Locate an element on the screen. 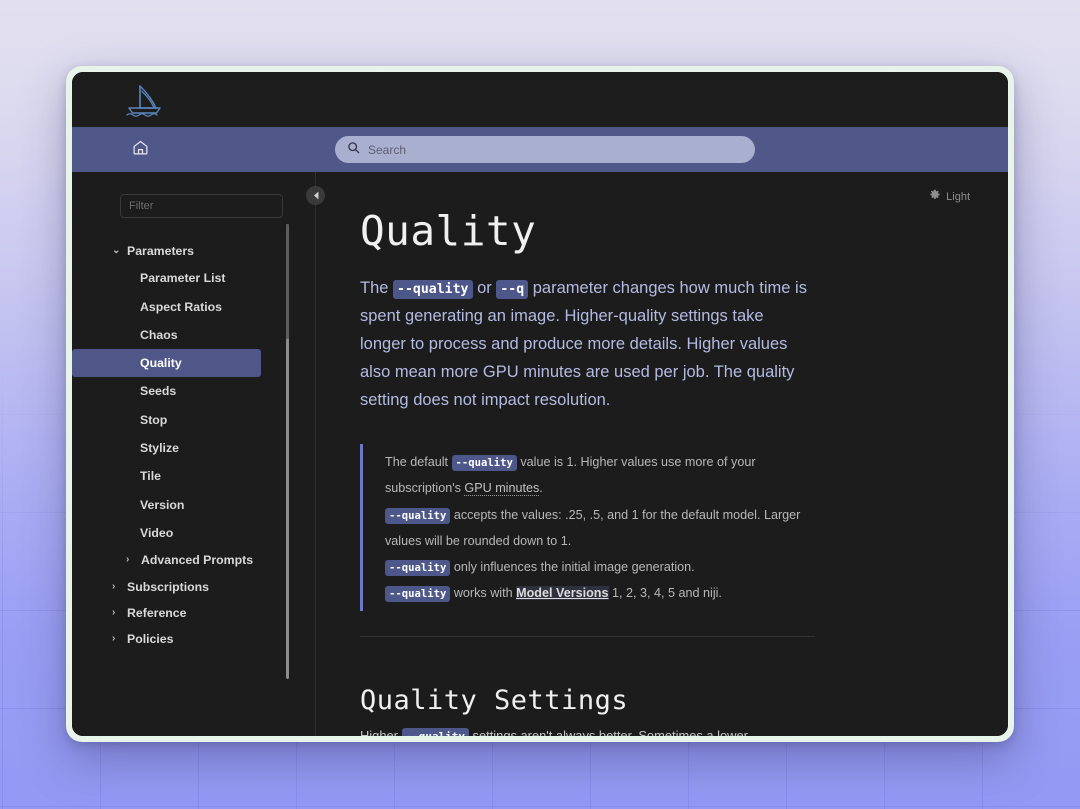 Image resolution: width=1080 pixels, height=809 pixels. sidebar-item-version: Version is located at coordinates (166, 505).